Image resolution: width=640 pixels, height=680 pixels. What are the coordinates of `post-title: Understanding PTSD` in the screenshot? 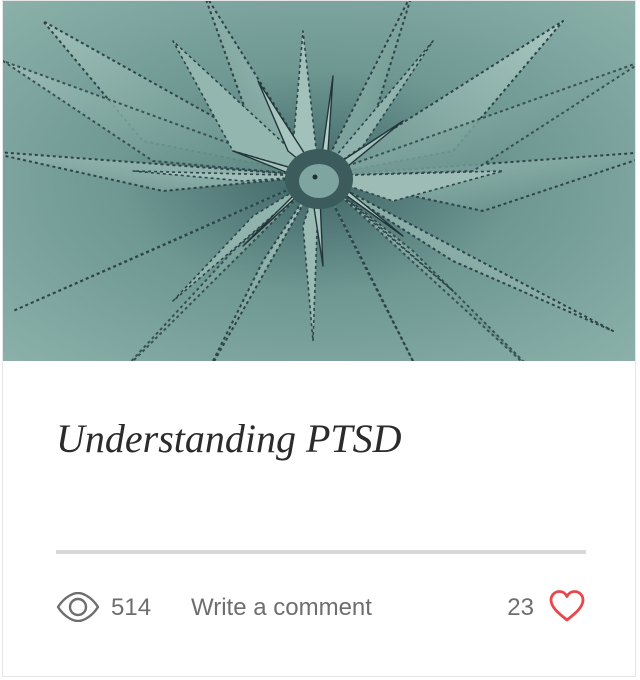 It's located at (229, 439).